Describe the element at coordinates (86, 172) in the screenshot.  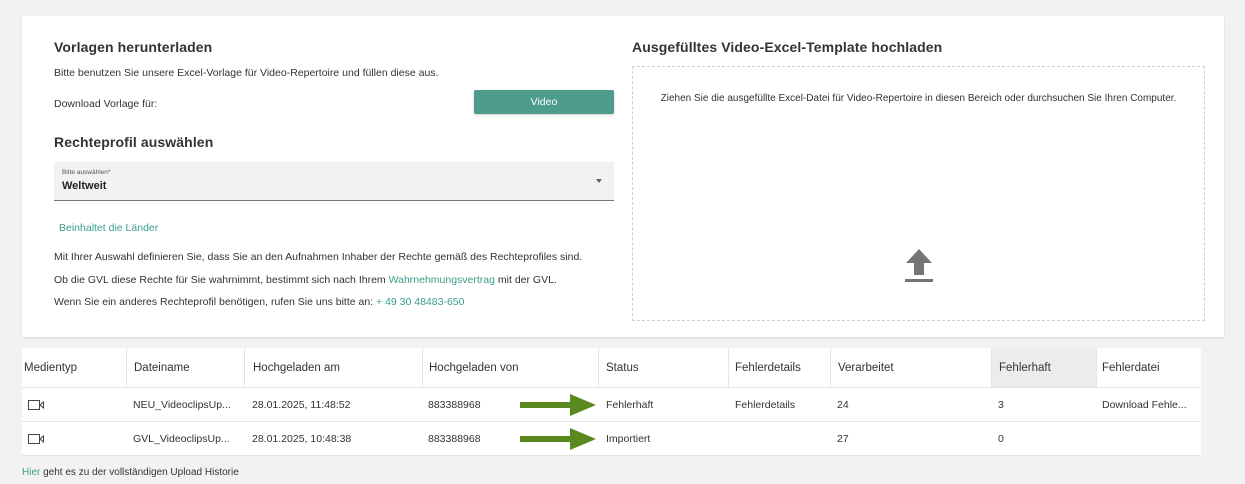
I see `select-label: Bitte auswählen*` at that location.